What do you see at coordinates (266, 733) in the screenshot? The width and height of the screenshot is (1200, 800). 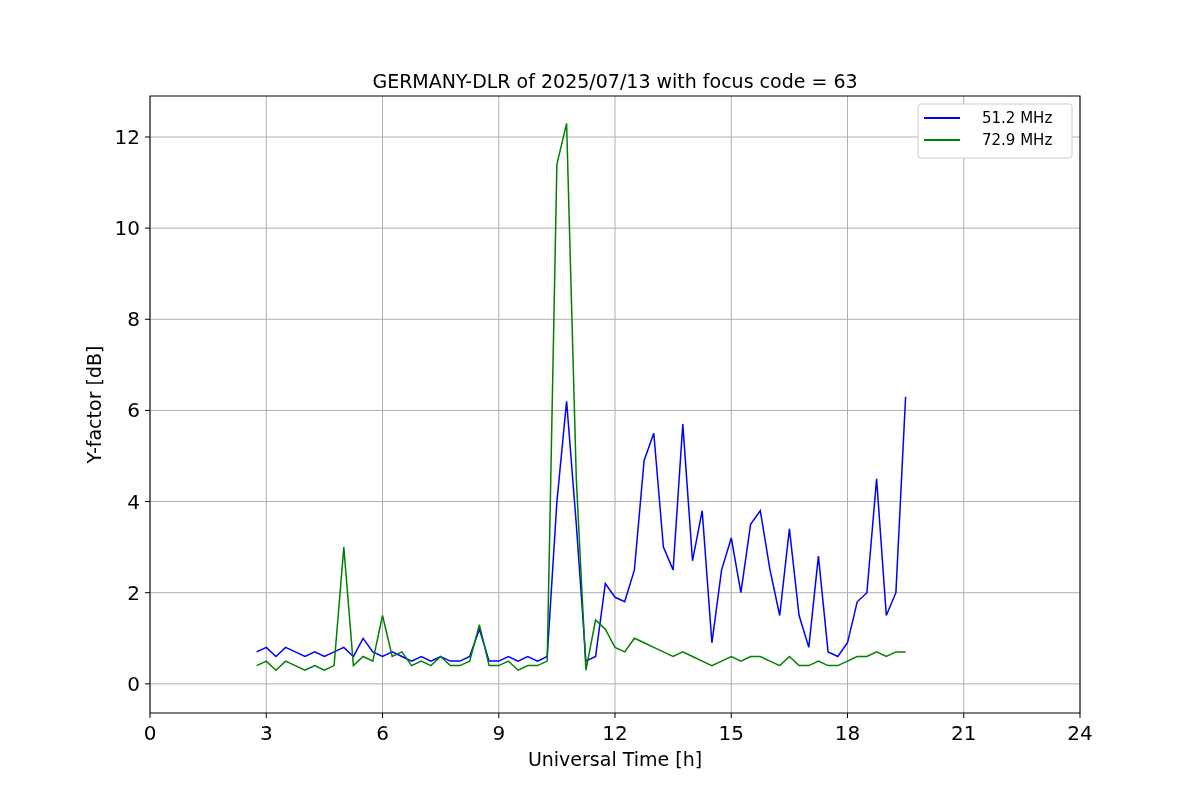 I see `tick-label: 3` at bounding box center [266, 733].